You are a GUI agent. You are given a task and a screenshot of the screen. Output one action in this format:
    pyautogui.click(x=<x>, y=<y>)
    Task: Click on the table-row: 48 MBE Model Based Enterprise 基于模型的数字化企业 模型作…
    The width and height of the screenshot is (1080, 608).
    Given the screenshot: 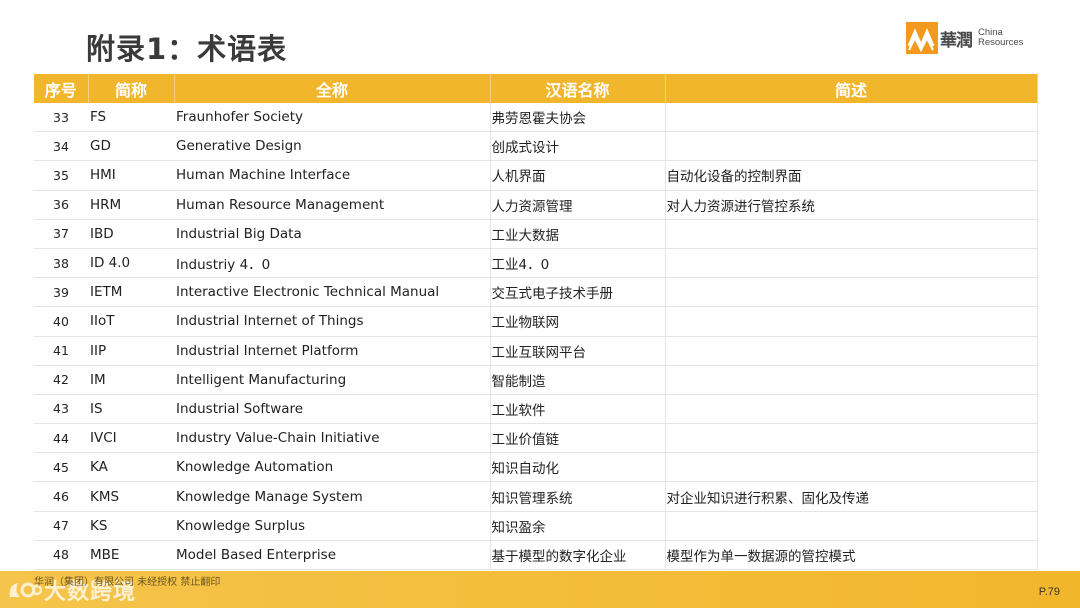 What is the action you would take?
    pyautogui.click(x=536, y=555)
    